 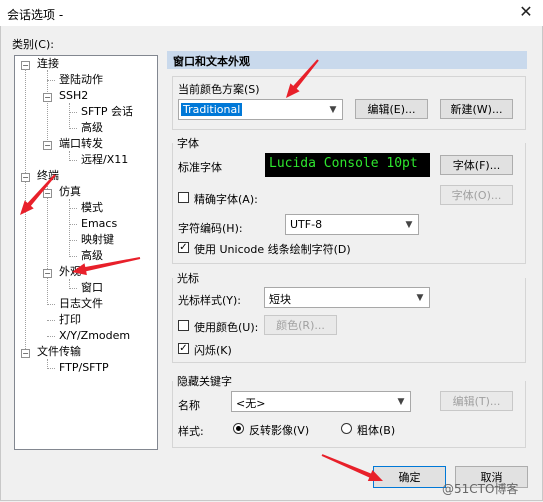 I want to click on standard-font-label: 标准字体, so click(x=200, y=167).